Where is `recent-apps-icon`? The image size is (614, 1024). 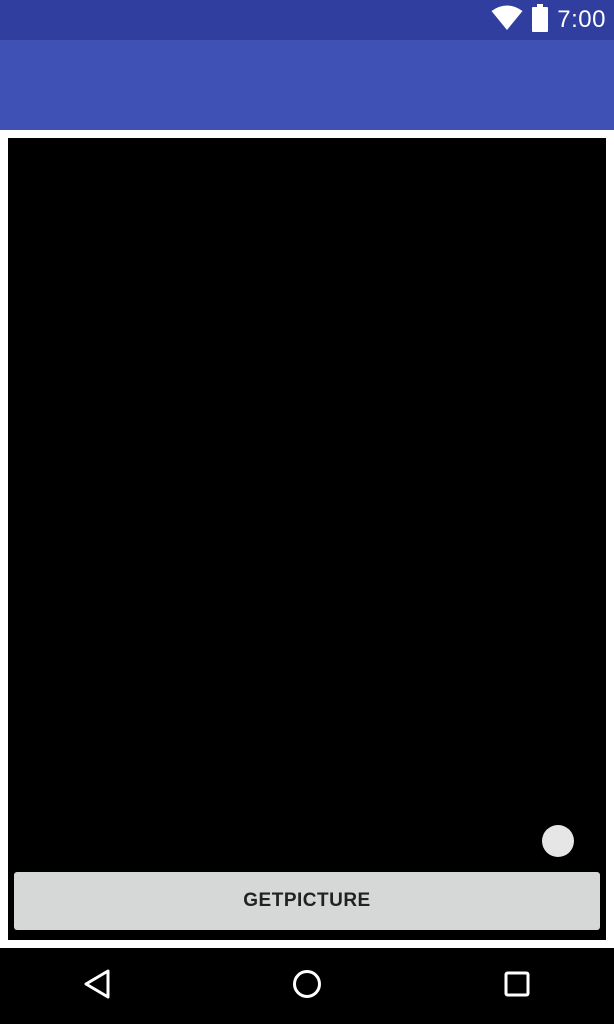
recent-apps-icon is located at coordinates (517, 986).